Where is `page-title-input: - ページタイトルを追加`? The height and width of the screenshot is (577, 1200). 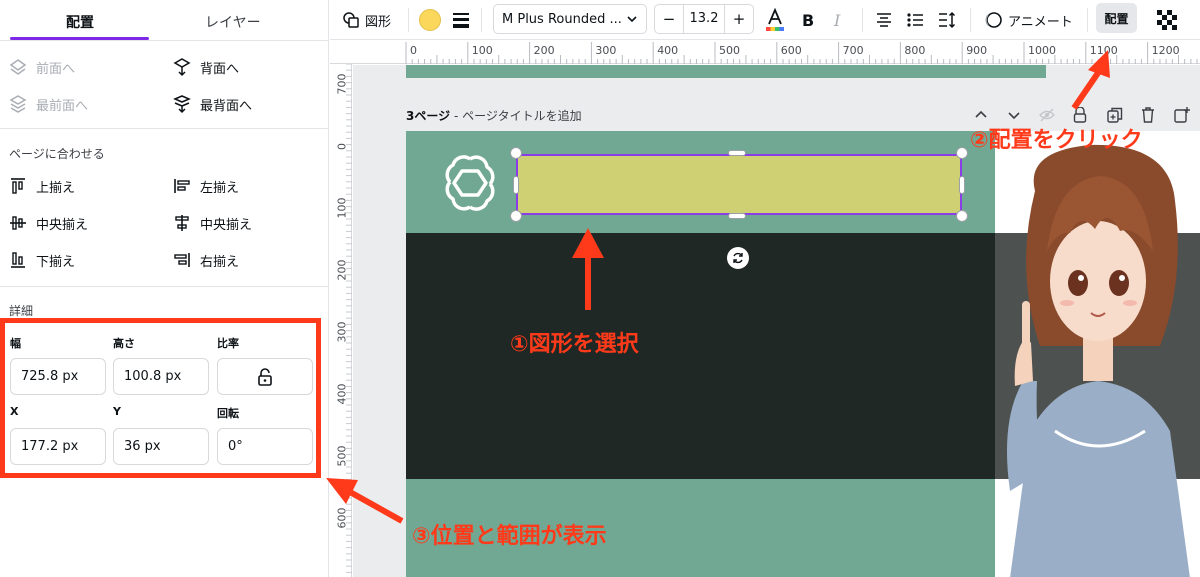
page-title-input: - ページタイトルを追加 is located at coordinates (518, 116).